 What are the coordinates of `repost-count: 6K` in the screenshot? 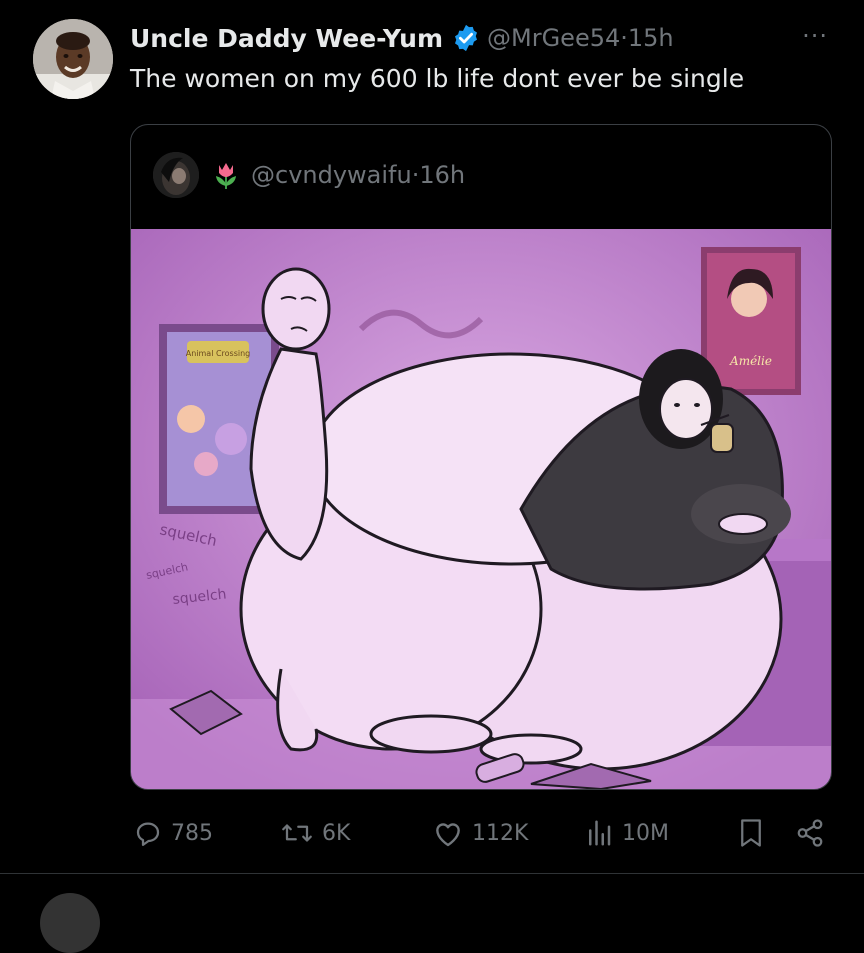 It's located at (336, 833).